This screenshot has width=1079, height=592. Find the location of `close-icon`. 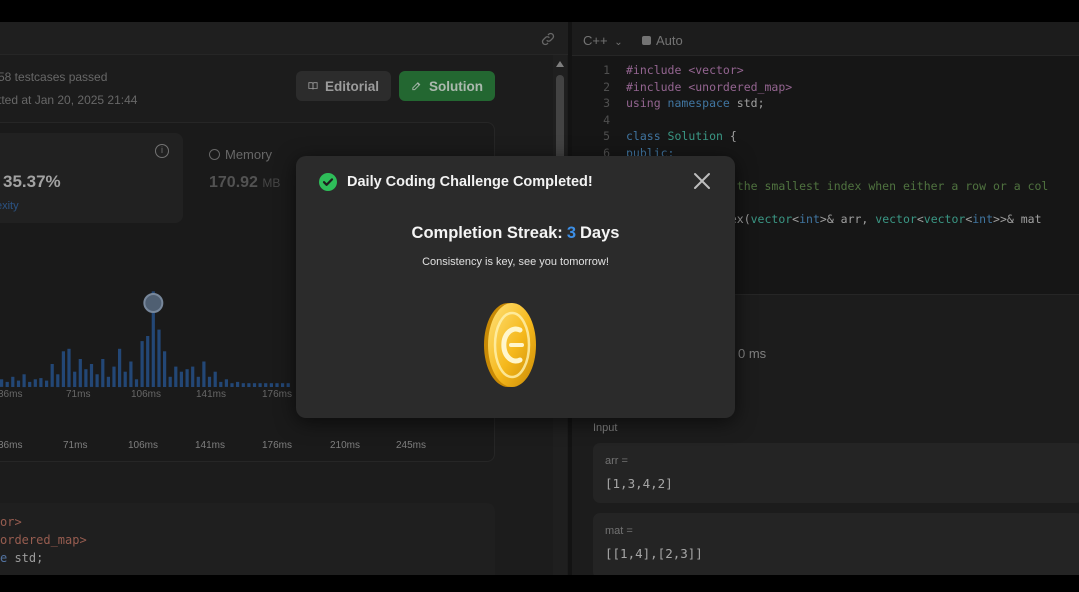

close-icon is located at coordinates (702, 181).